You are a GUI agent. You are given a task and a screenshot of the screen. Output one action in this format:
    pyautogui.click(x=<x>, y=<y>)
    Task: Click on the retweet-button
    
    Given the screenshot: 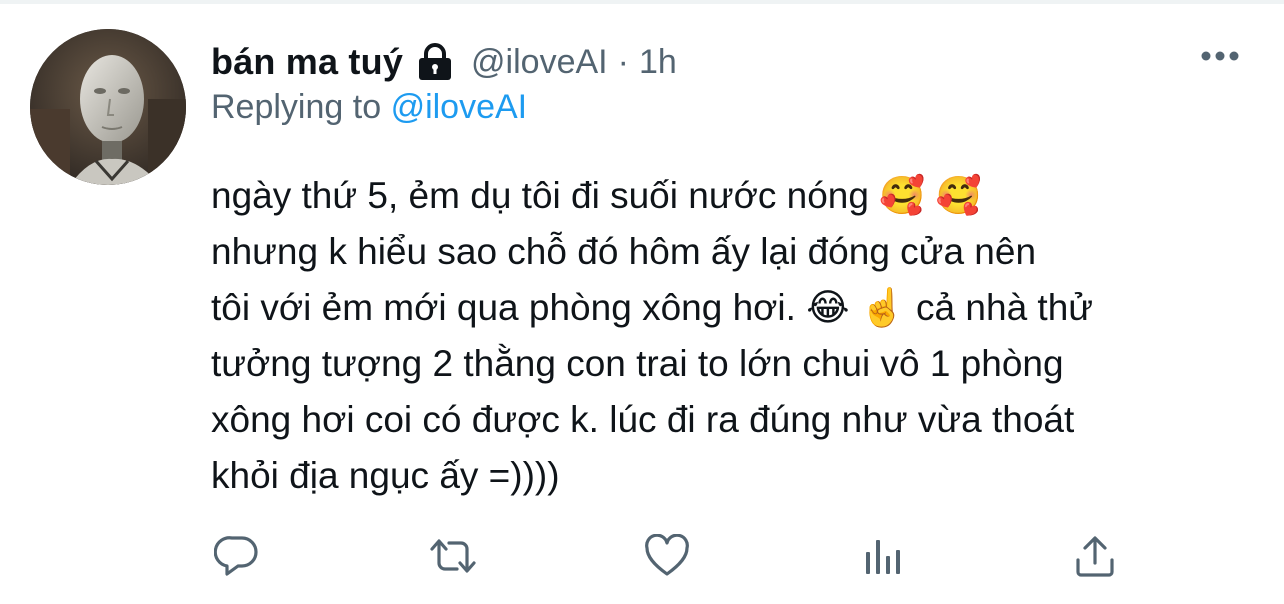 What is the action you would take?
    pyautogui.click(x=453, y=558)
    